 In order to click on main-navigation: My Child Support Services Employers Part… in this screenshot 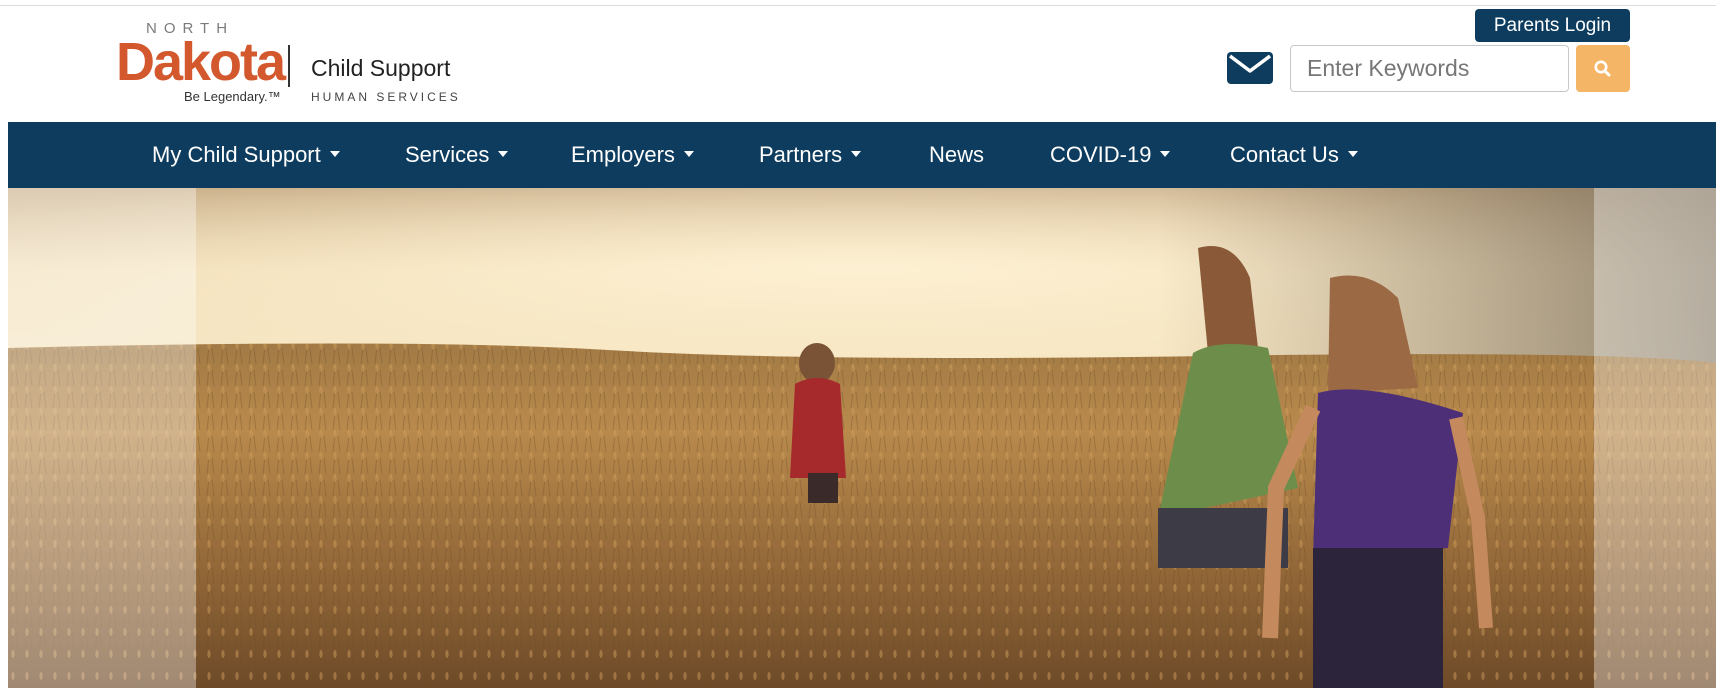, I will do `click(862, 155)`.